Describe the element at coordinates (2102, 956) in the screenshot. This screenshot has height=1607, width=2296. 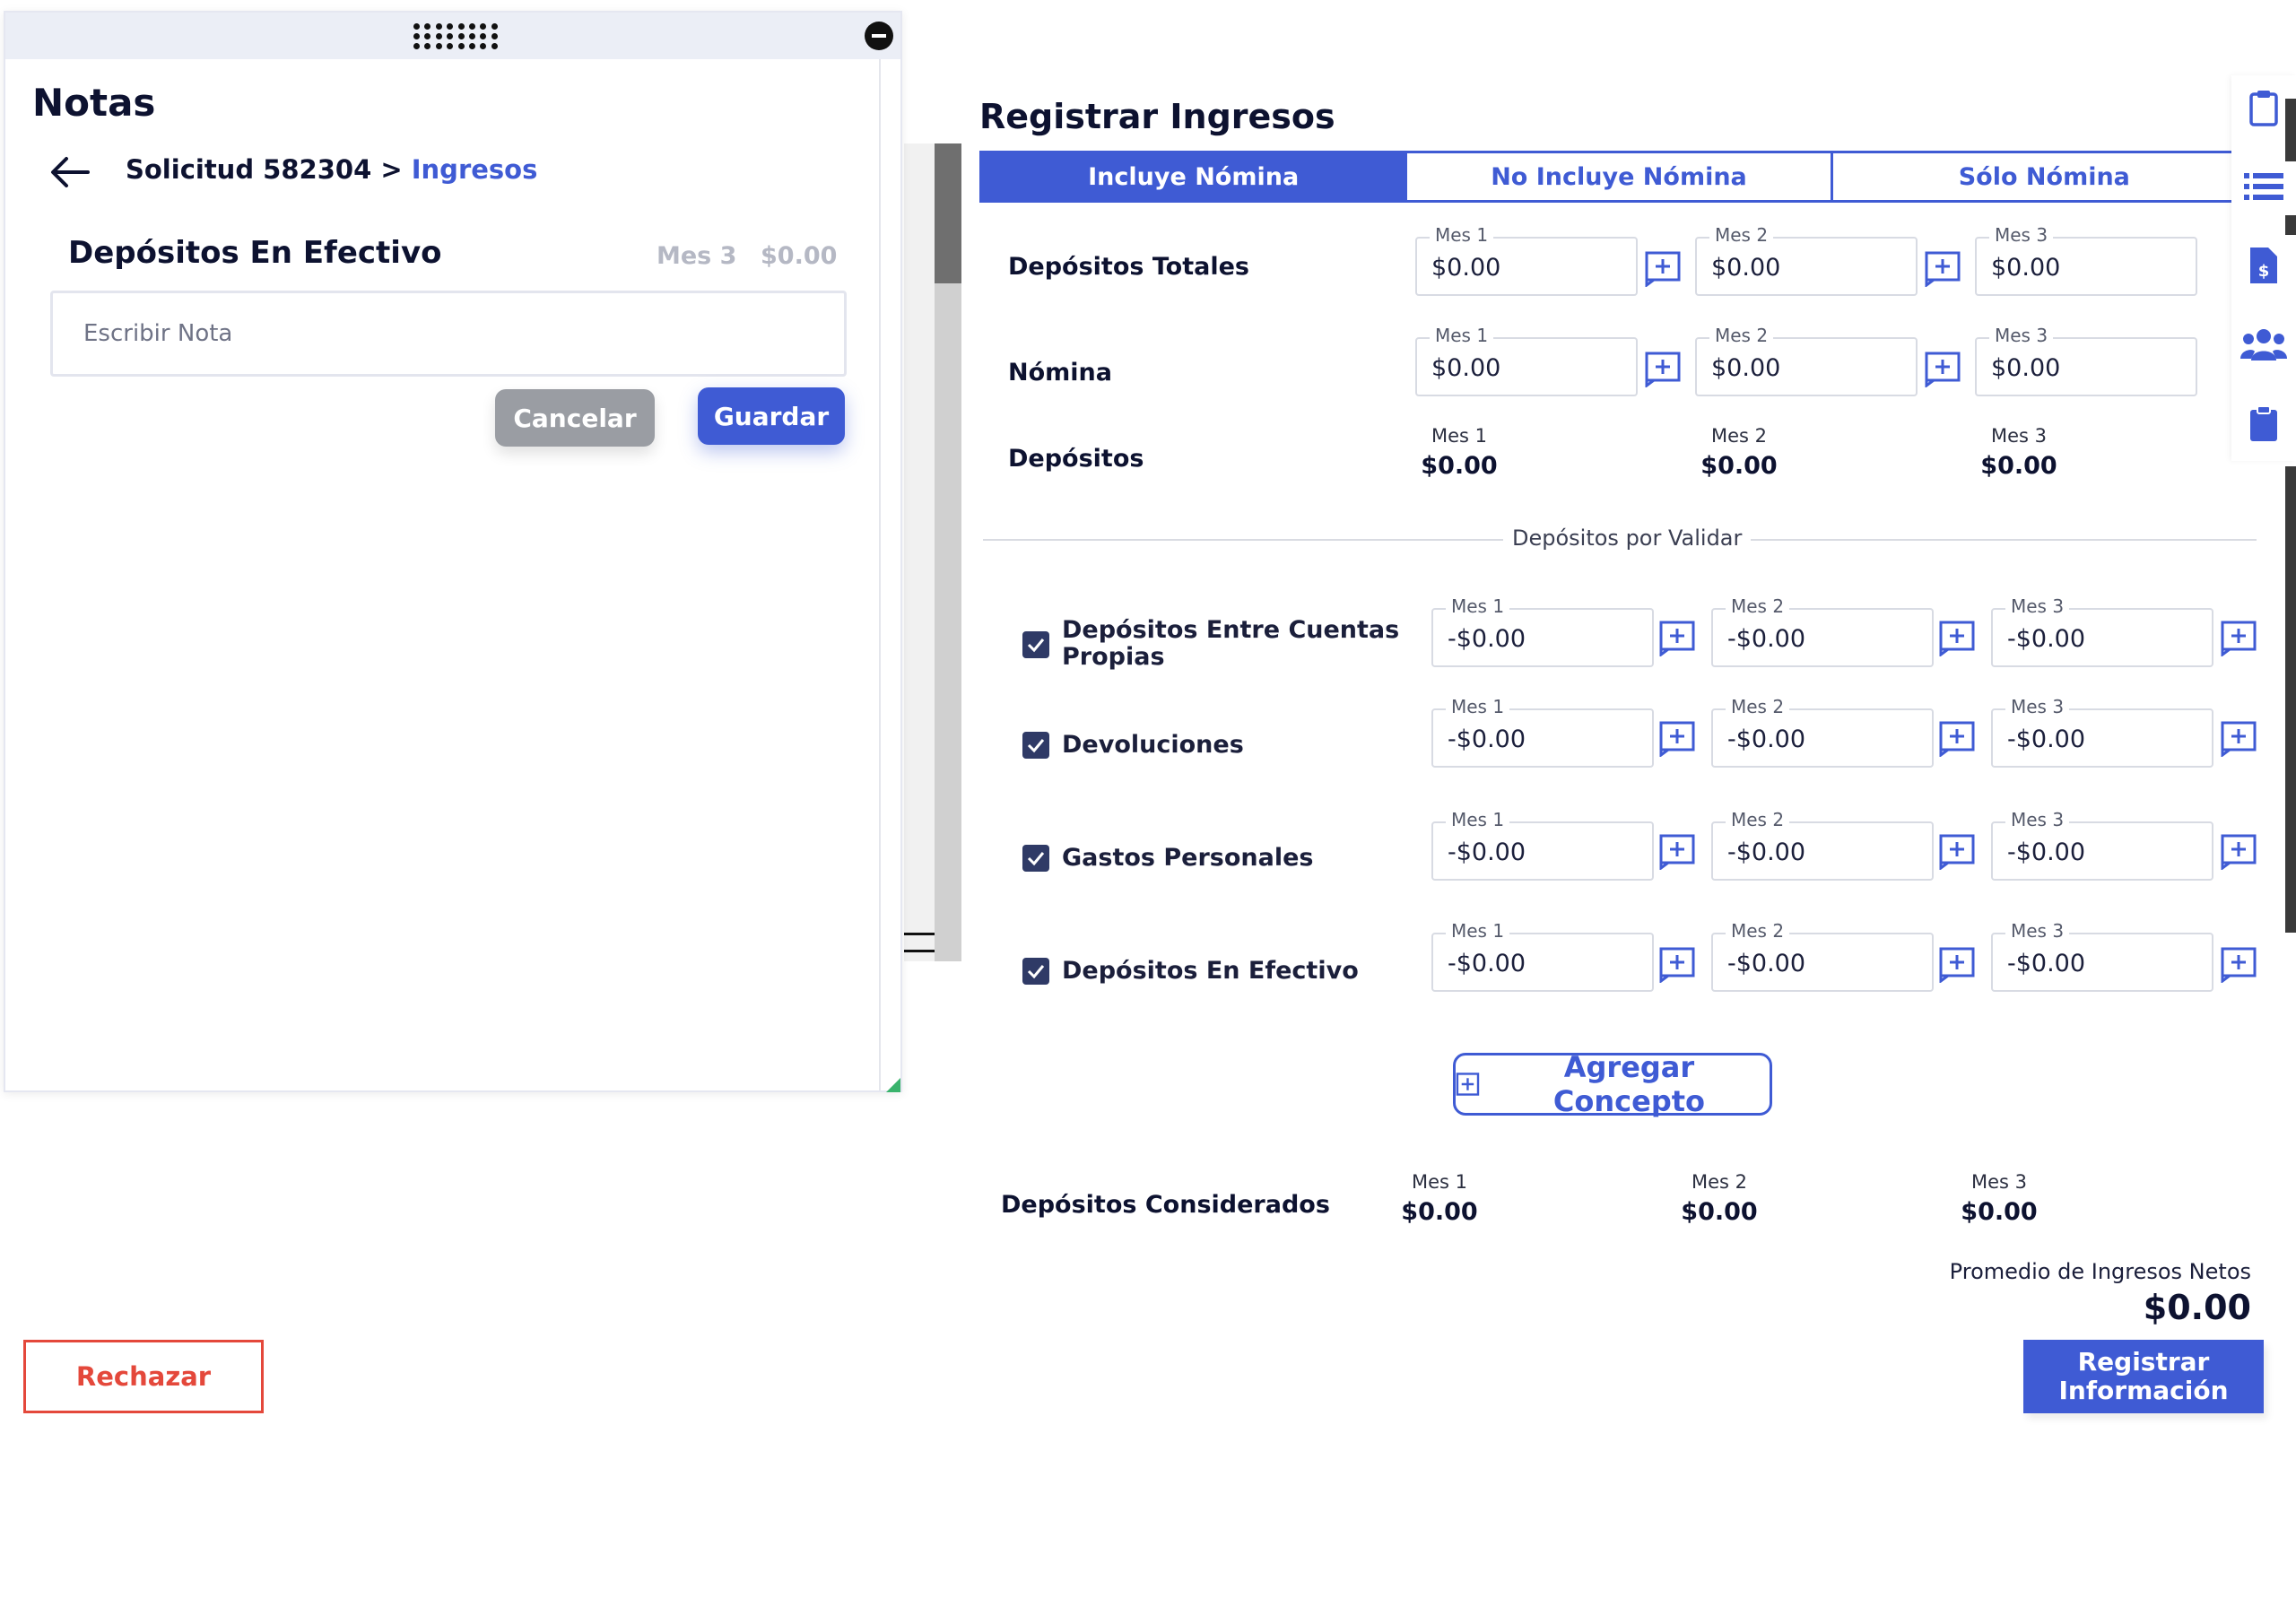
I see `depositos-efectivo-mes3-field: Mes 3 -$0.00` at that location.